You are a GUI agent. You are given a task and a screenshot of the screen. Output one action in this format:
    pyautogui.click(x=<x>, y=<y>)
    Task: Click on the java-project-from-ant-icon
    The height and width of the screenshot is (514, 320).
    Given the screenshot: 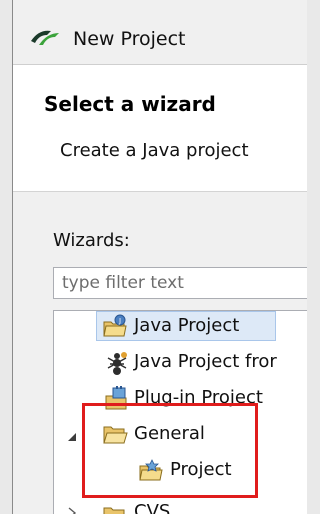 What is the action you would take?
    pyautogui.click(x=117, y=363)
    